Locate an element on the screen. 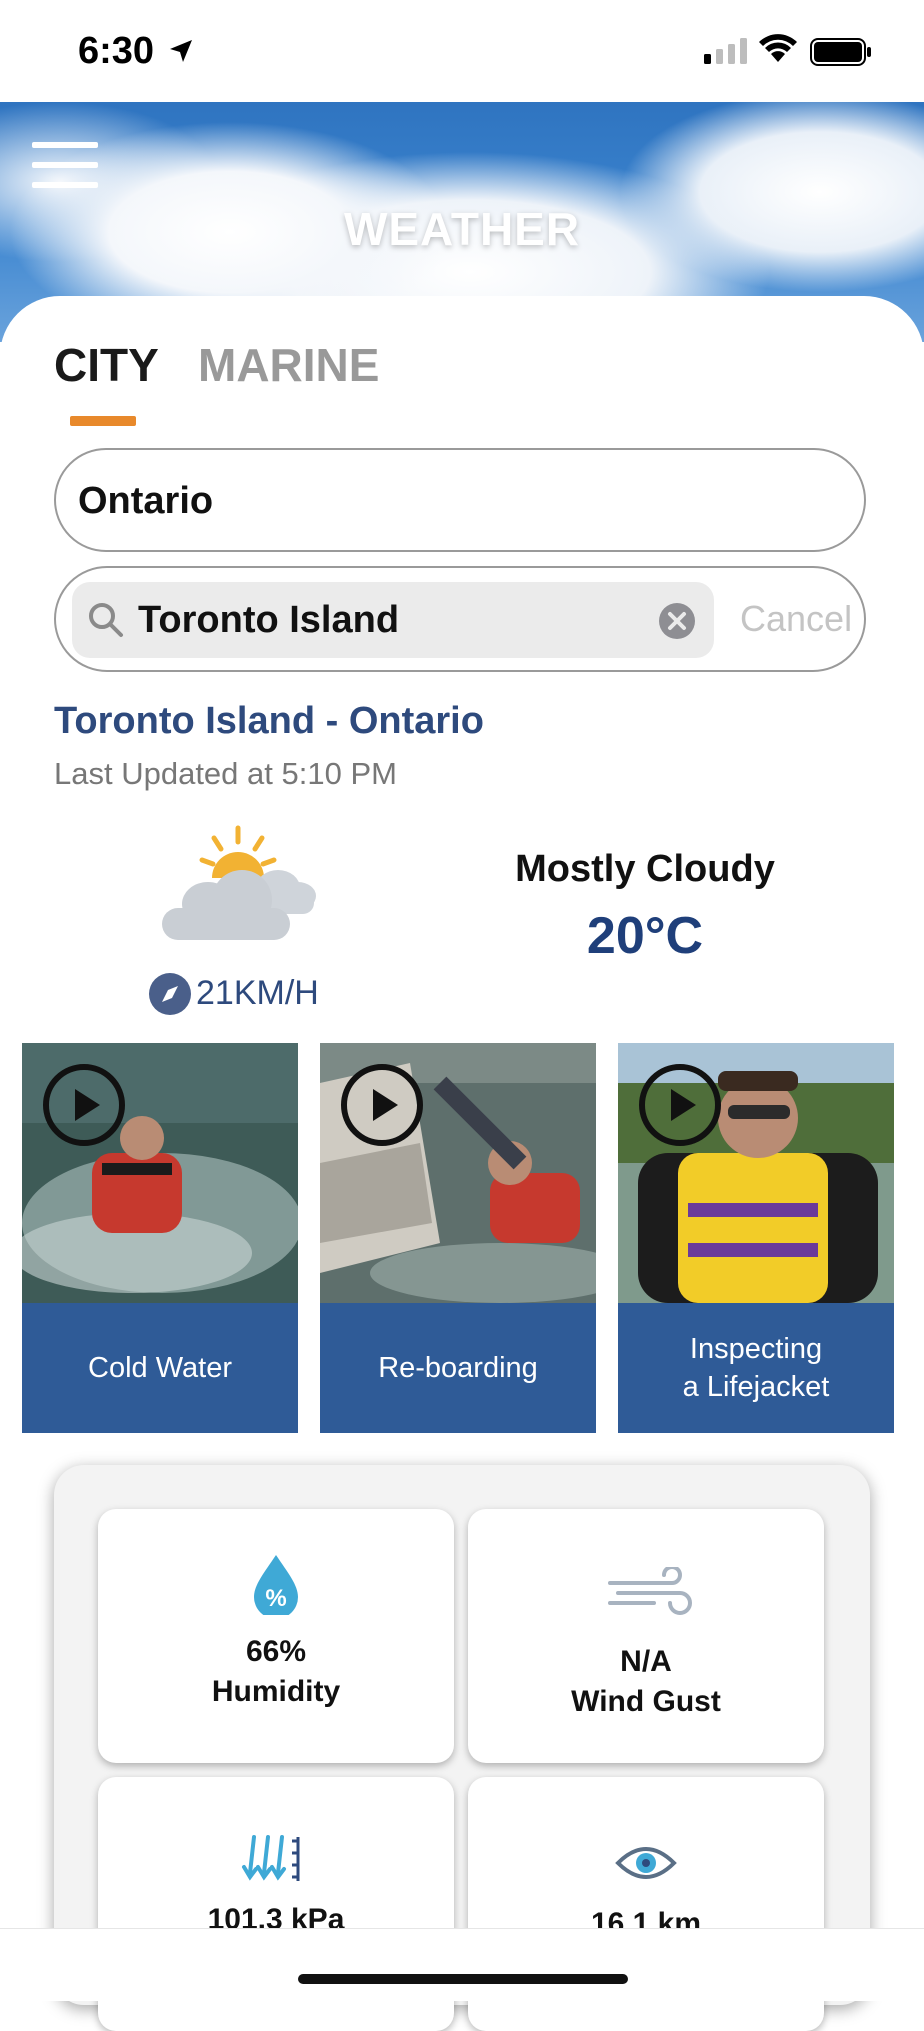  humidity-icon: % is located at coordinates (276, 1585).